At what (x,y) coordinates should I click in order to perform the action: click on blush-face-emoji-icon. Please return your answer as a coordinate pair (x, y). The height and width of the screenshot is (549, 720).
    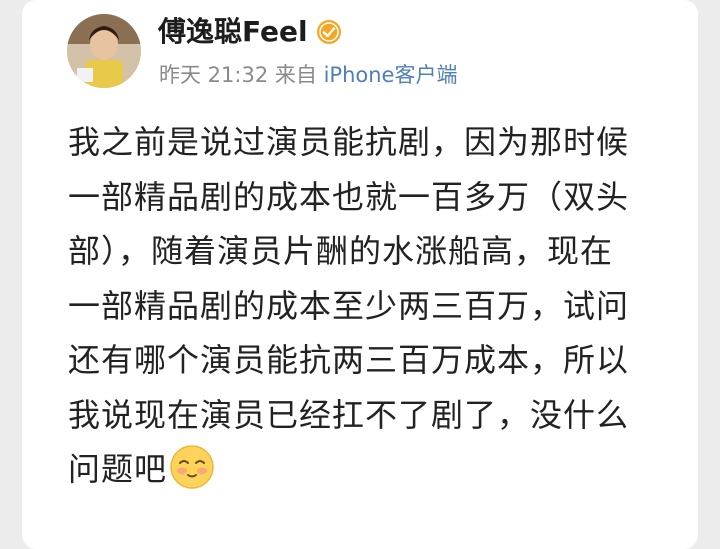
    Looking at the image, I should click on (192, 467).